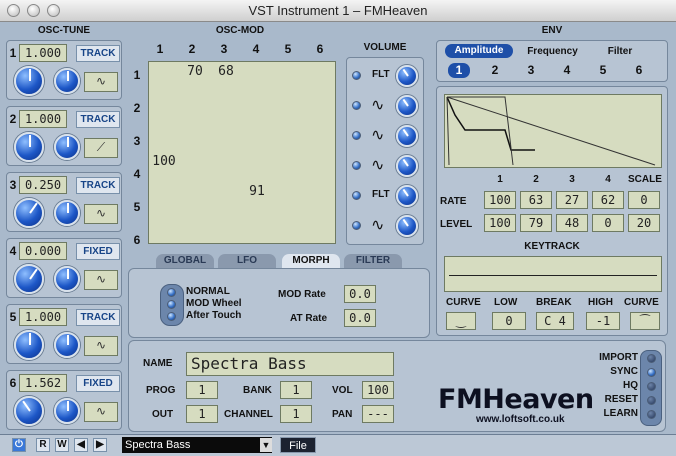  Describe the element at coordinates (531, 70) in the screenshot. I see `env-osc-select-3: 3` at that location.